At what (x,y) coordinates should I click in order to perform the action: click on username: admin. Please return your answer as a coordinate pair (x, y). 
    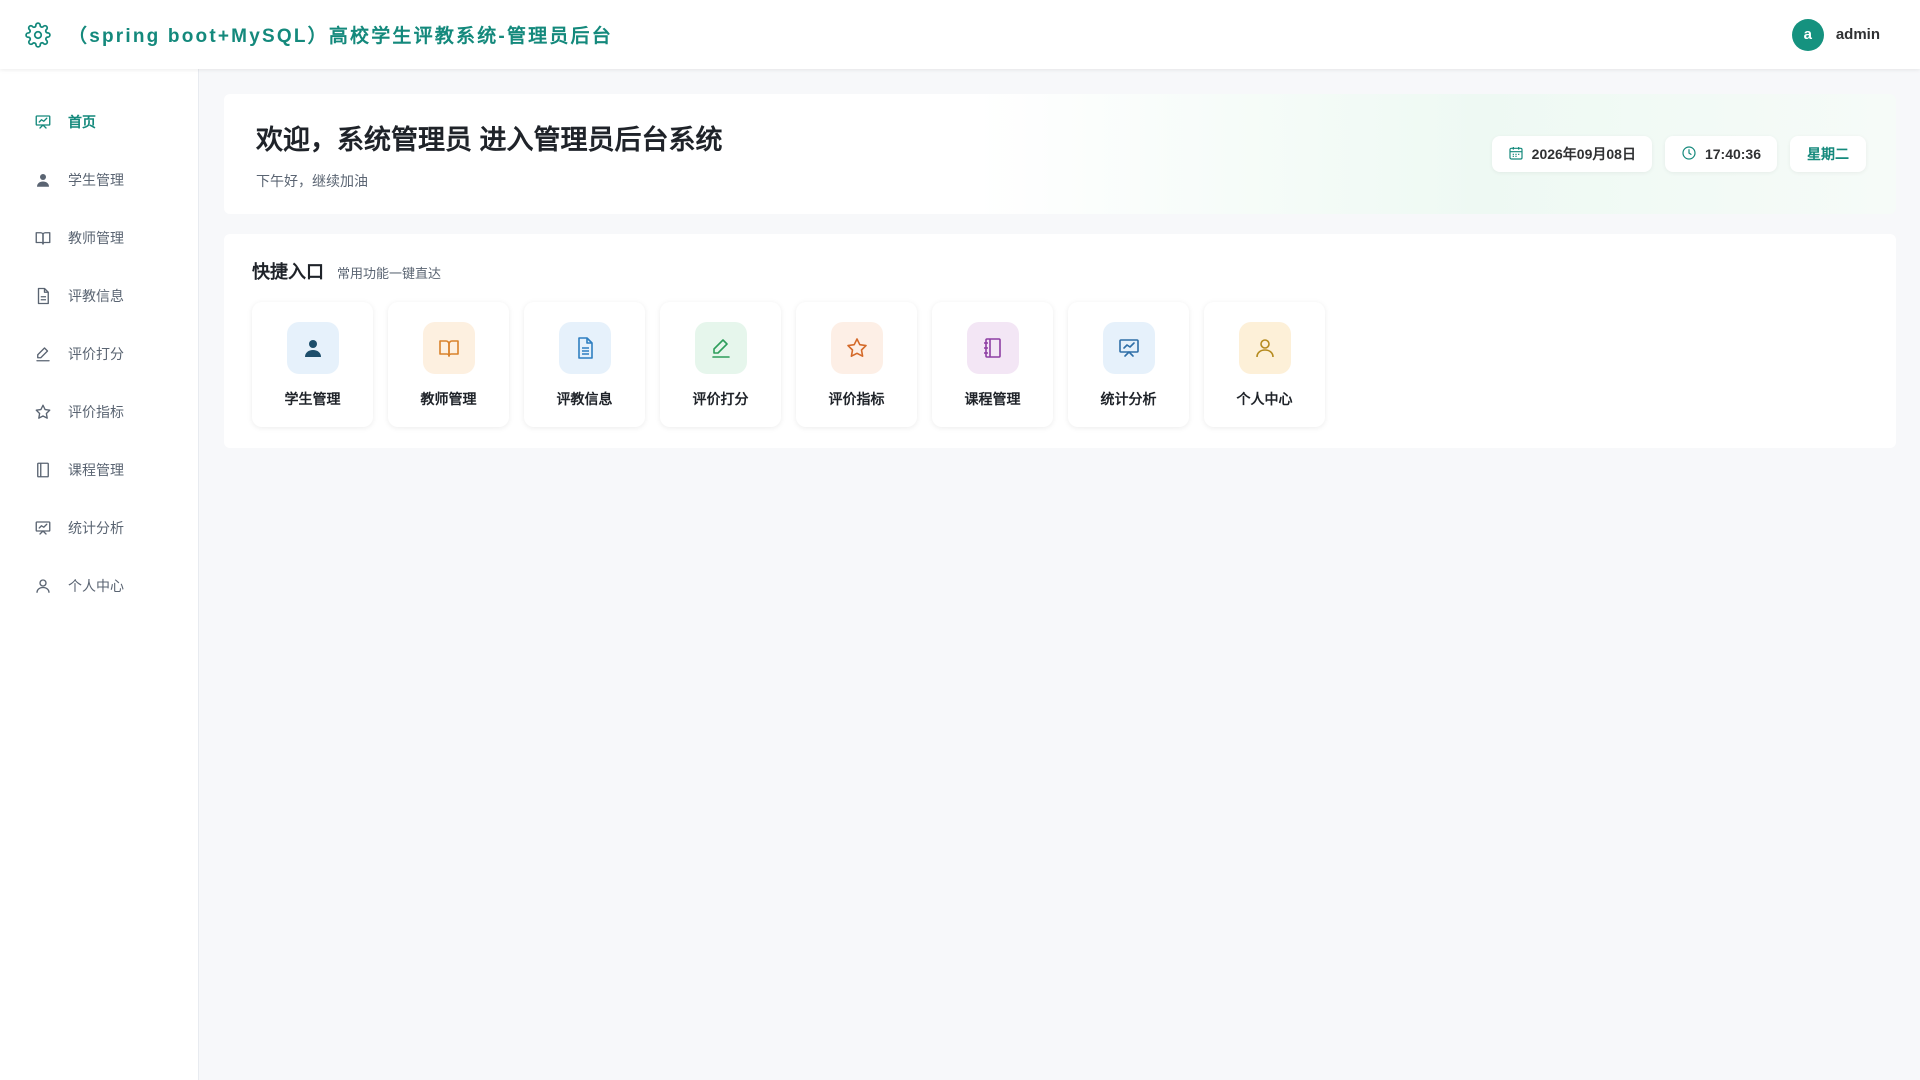
    Looking at the image, I should click on (1858, 34).